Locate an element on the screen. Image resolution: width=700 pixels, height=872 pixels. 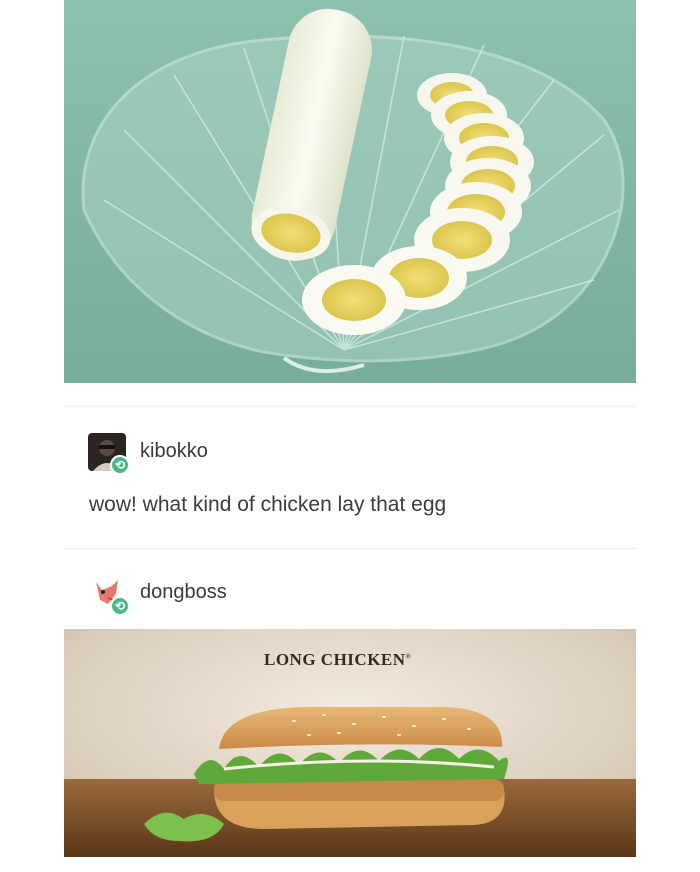
username: kibokko is located at coordinates (174, 451).